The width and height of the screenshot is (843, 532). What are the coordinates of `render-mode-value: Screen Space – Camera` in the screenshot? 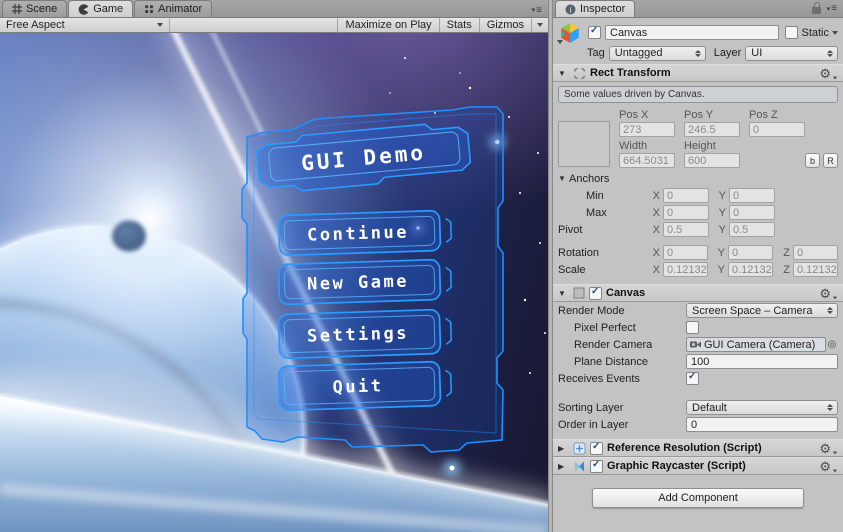 It's located at (752, 310).